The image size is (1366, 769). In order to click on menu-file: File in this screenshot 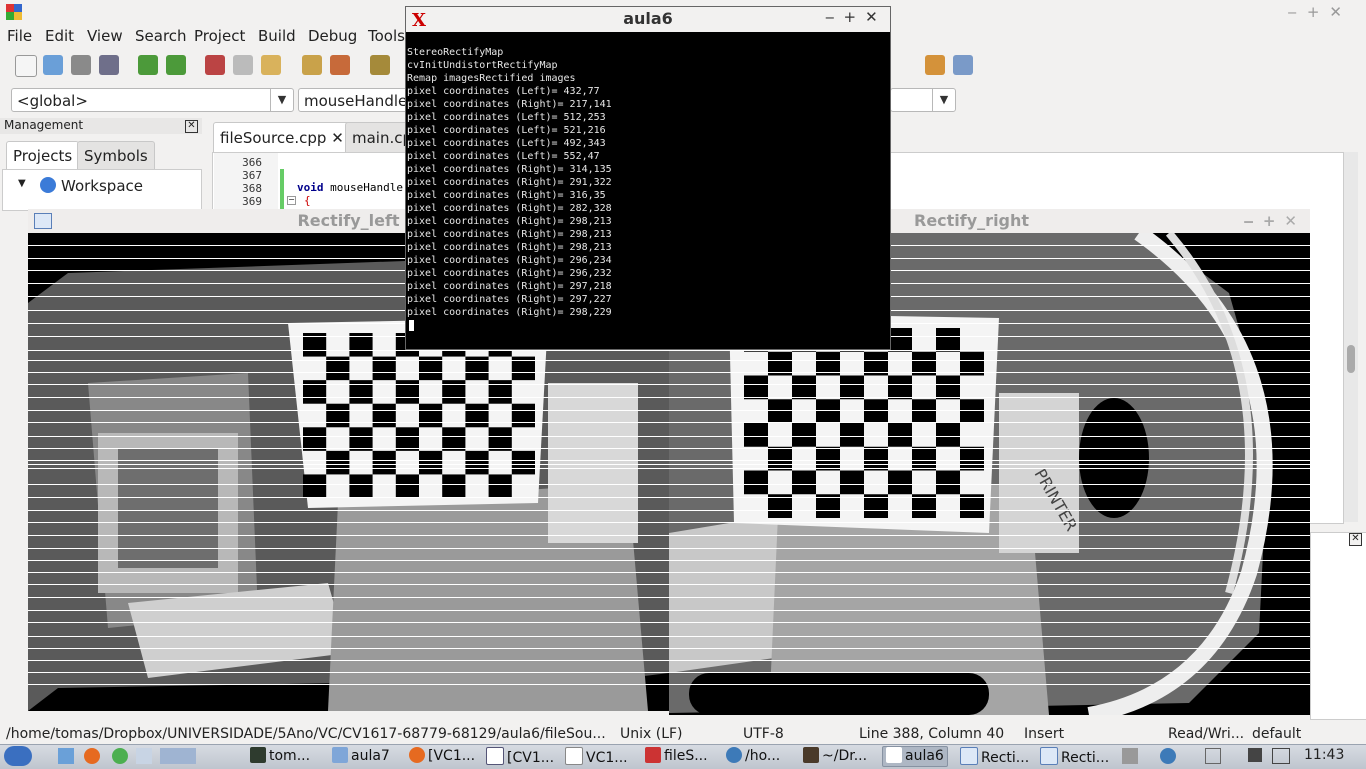, I will do `click(19, 36)`.